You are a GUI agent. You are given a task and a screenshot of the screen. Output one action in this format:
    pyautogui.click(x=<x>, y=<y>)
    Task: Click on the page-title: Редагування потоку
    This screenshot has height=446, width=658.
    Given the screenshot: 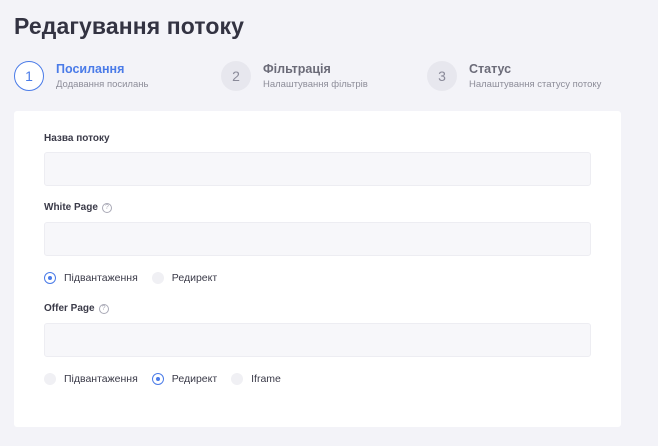 What is the action you would take?
    pyautogui.click(x=129, y=26)
    